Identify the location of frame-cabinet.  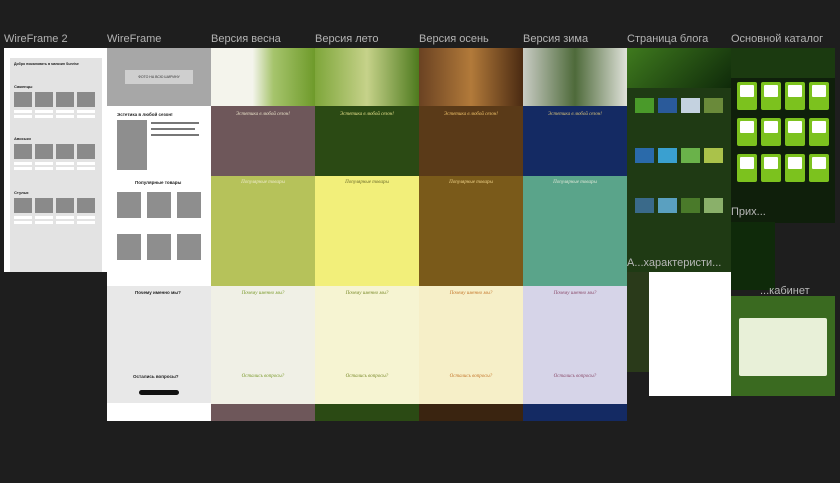
(783, 346).